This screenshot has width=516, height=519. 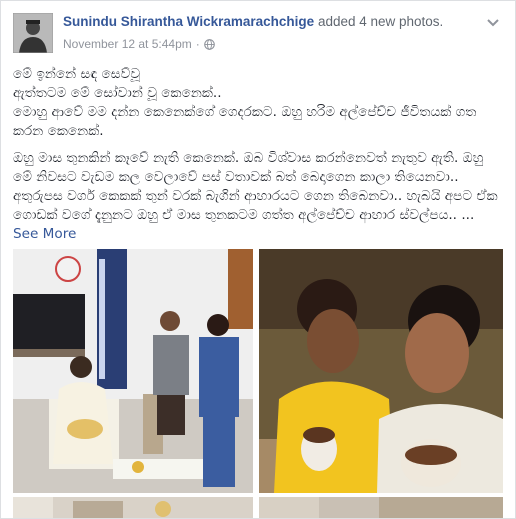 What do you see at coordinates (44, 234) in the screenshot?
I see `see-more-link: See More` at bounding box center [44, 234].